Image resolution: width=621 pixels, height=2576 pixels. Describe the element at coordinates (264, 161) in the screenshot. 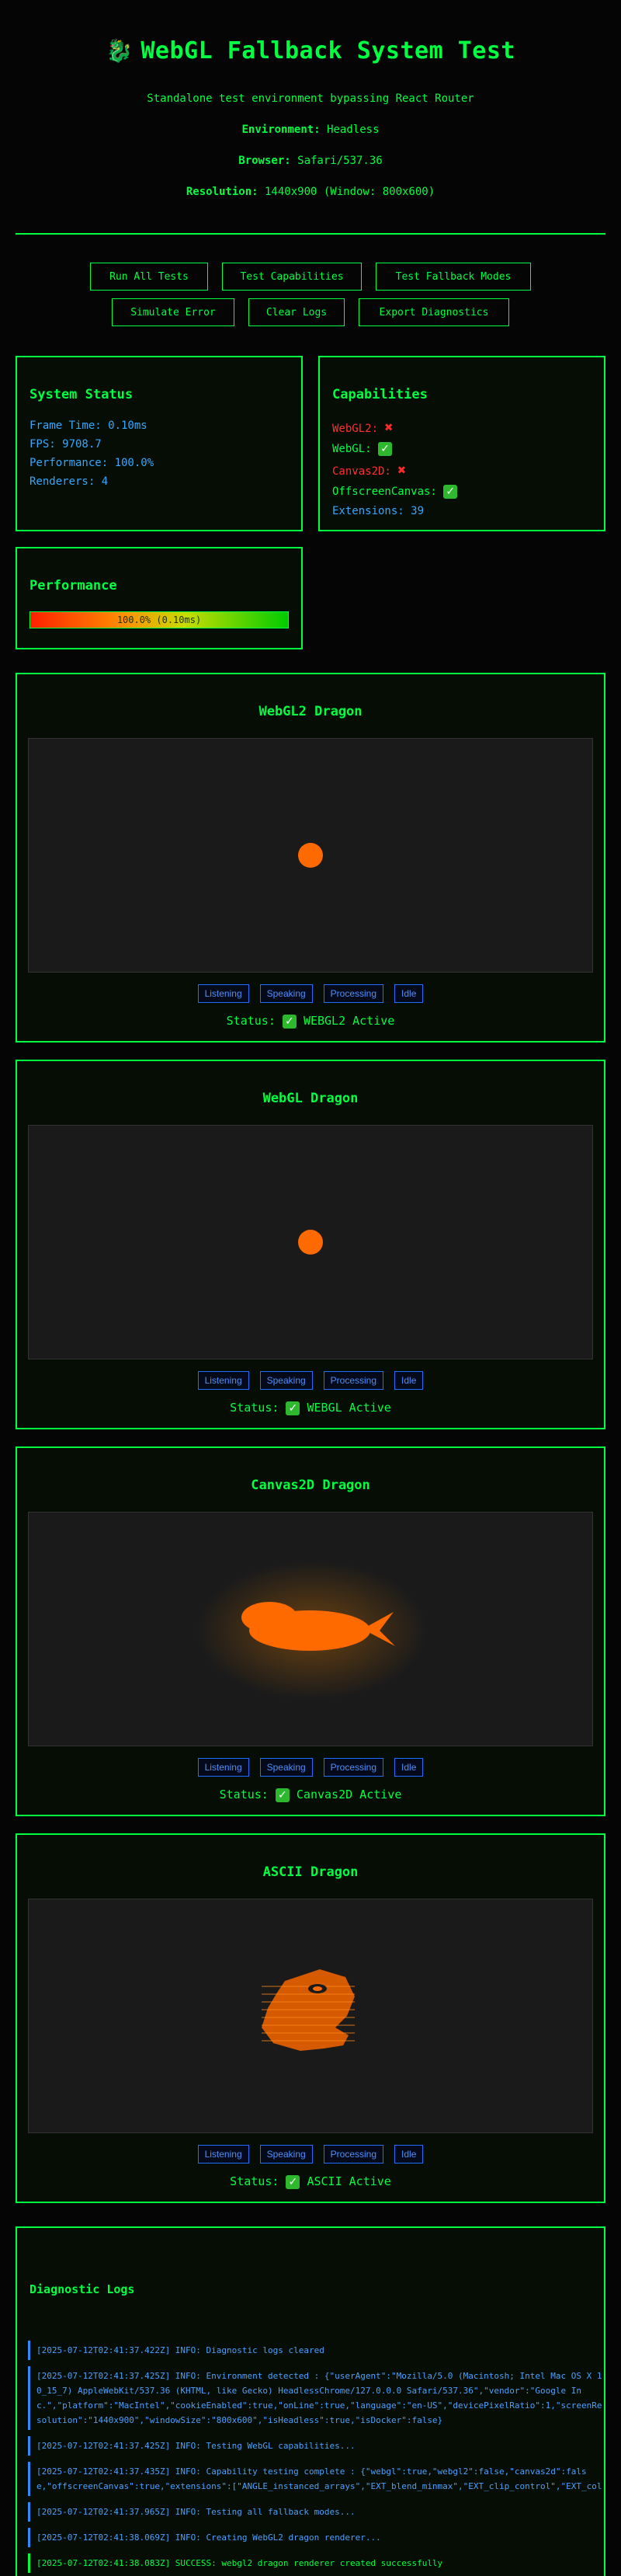

I see `browser-label: Browser:` at that location.